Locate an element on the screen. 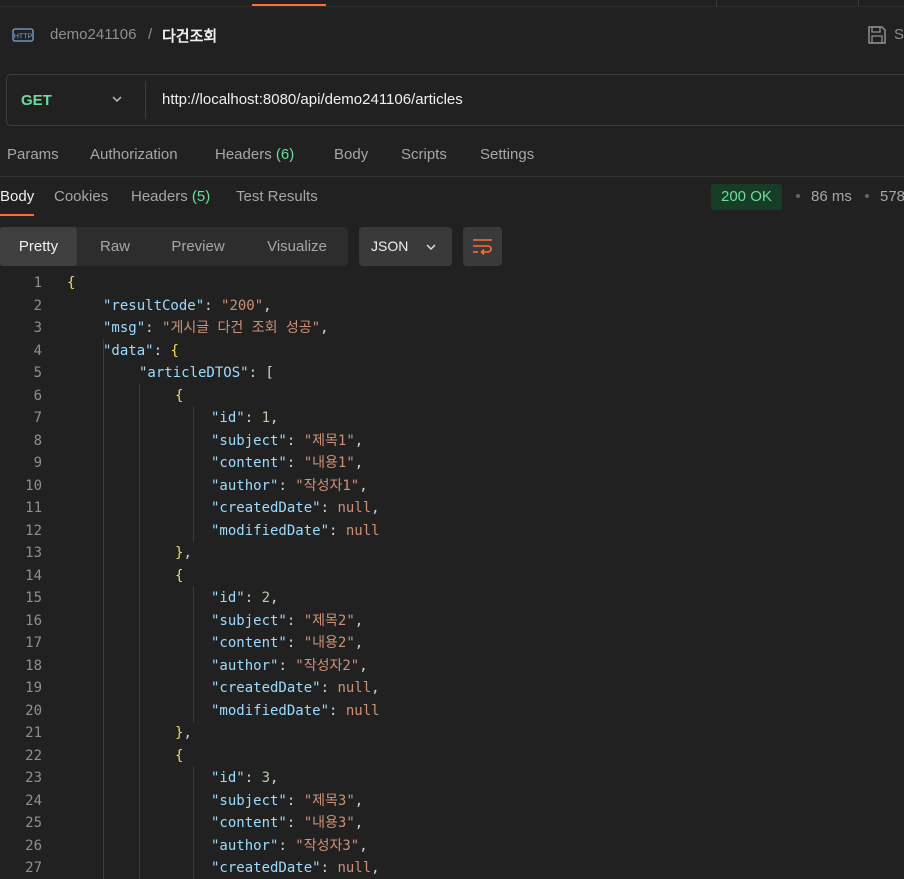 This screenshot has height=879, width=904. tab-settings: Settings is located at coordinates (507, 154).